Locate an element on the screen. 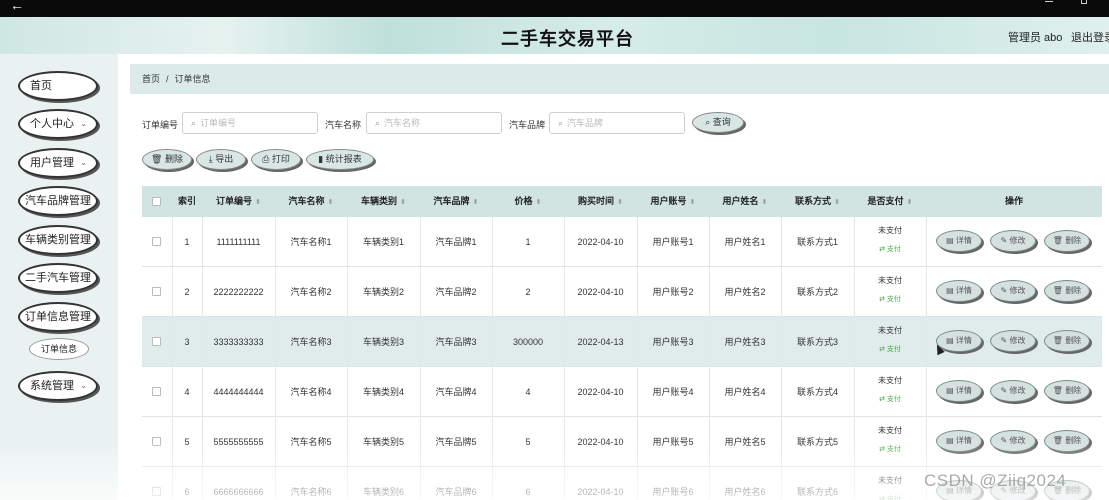 The width and height of the screenshot is (1109, 500). export-button: ⤓ 导出 is located at coordinates (221, 159).